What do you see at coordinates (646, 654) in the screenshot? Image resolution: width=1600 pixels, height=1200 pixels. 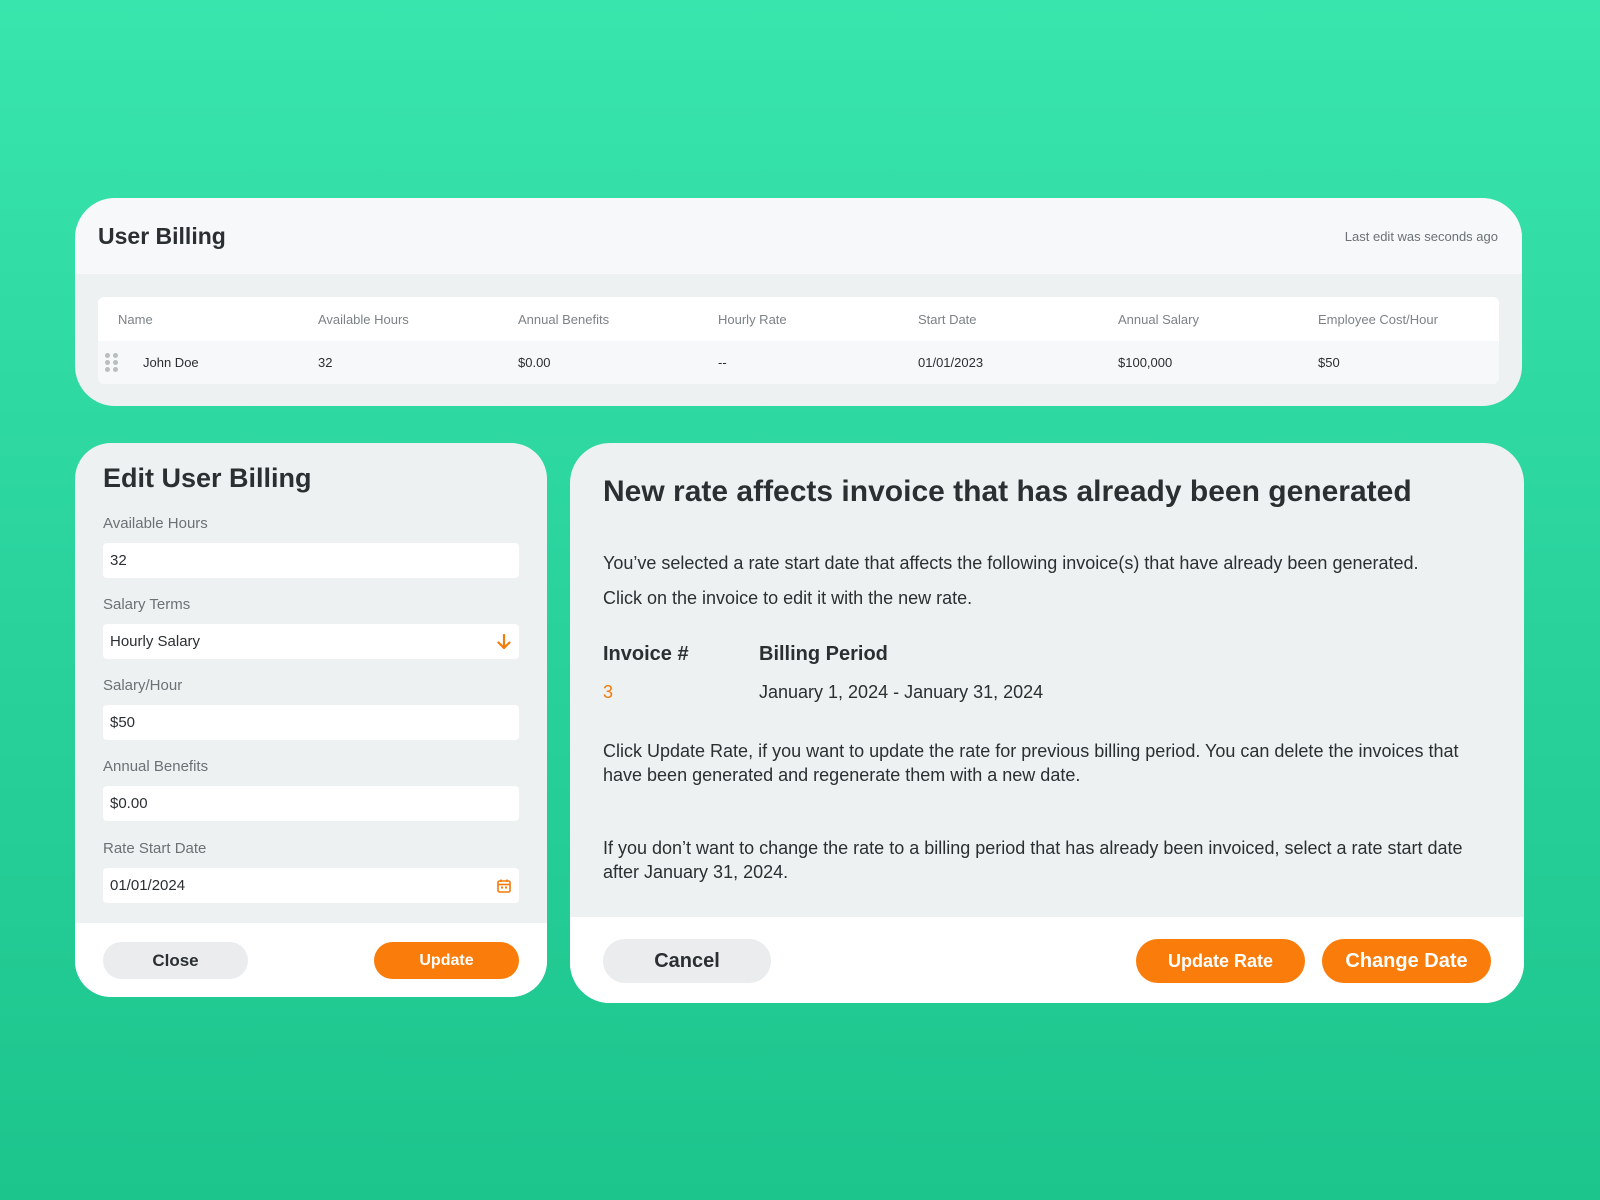 I see `invoice-number-header: Invoice #` at bounding box center [646, 654].